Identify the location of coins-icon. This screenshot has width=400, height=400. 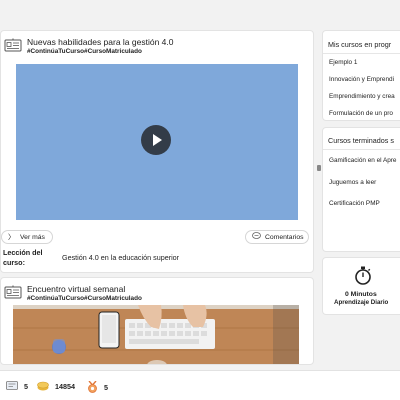
(43, 386).